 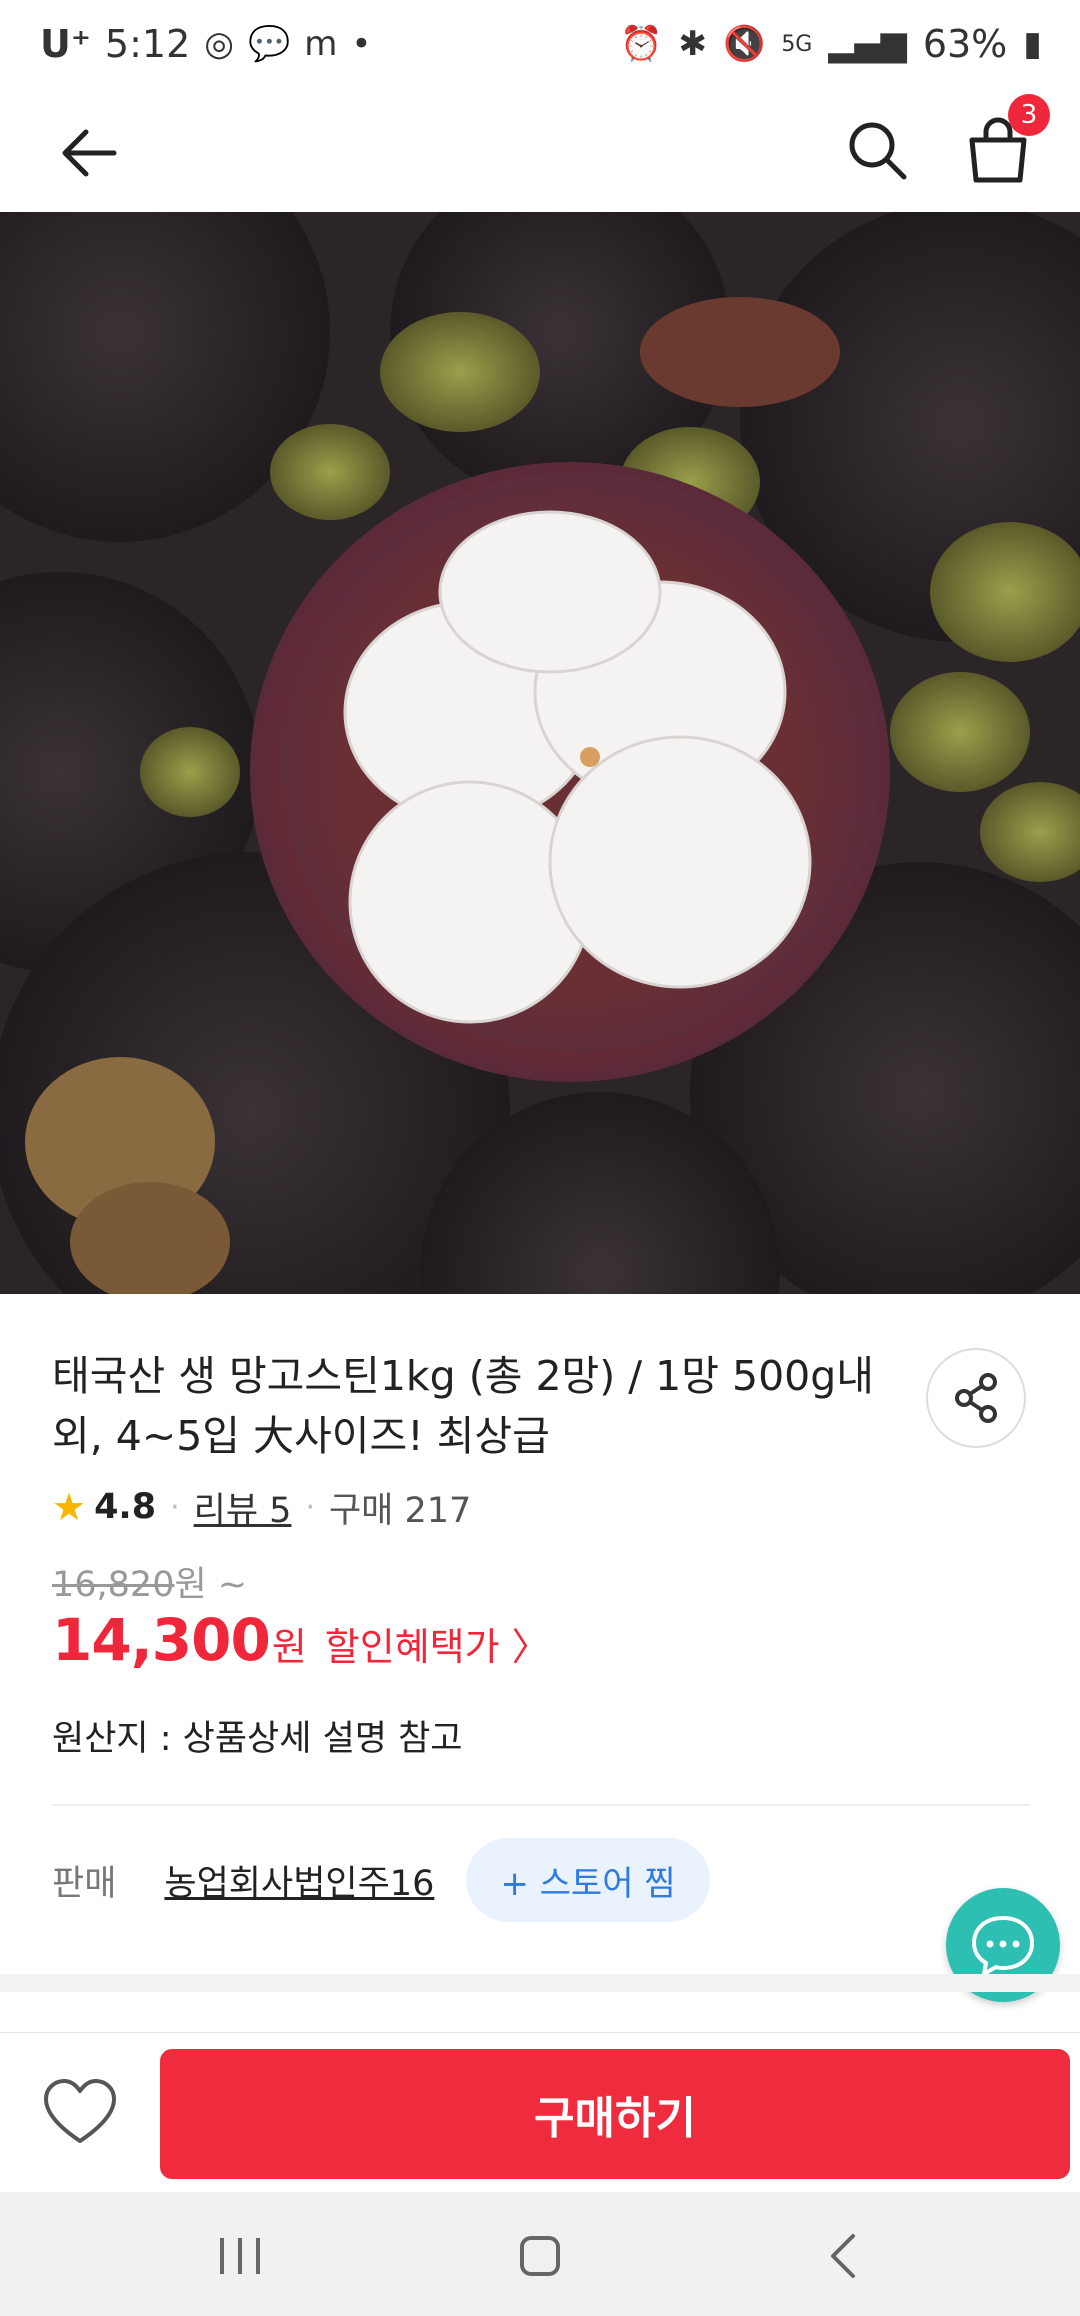 I want to click on battery-icon: ▮, so click(x=1032, y=44).